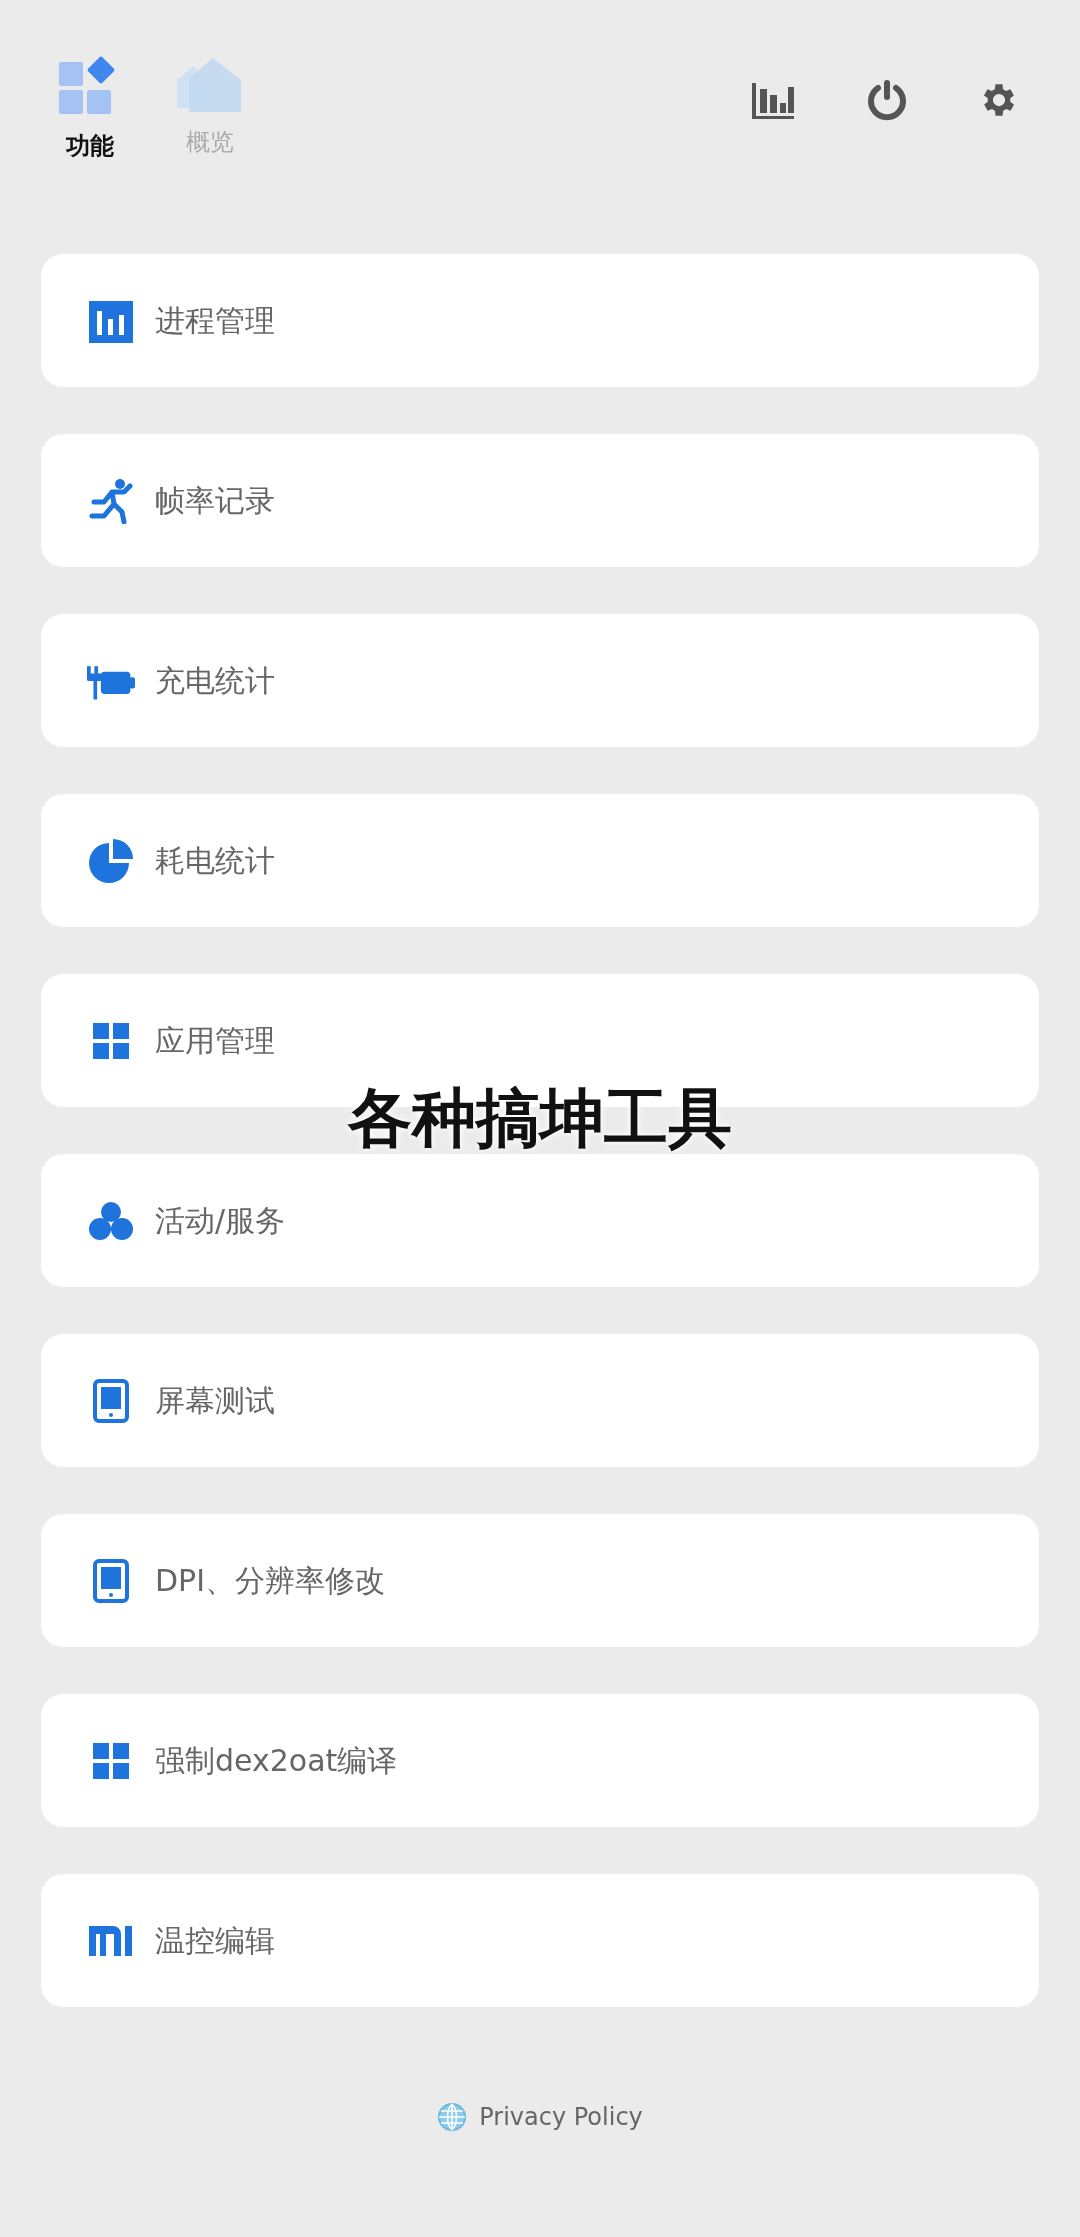 This screenshot has height=2237, width=1080. What do you see at coordinates (90, 110) in the screenshot?
I see `nav-tab: 功能` at bounding box center [90, 110].